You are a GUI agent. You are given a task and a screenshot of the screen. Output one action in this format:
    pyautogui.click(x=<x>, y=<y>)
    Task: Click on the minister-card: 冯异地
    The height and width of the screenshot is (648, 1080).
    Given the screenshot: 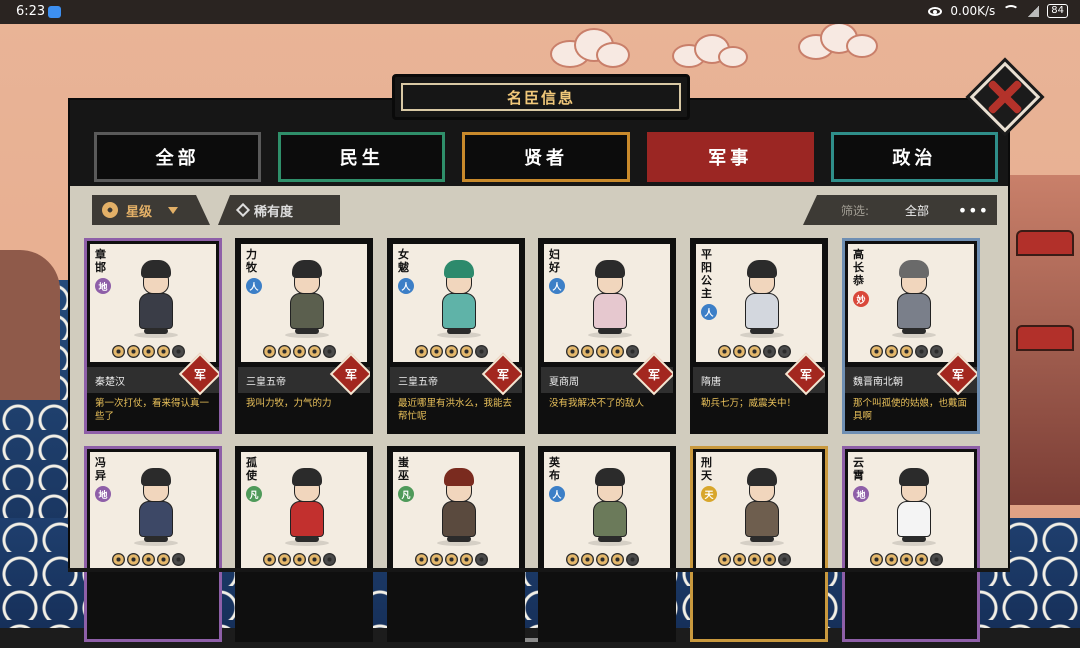 What is the action you would take?
    pyautogui.click(x=153, y=544)
    